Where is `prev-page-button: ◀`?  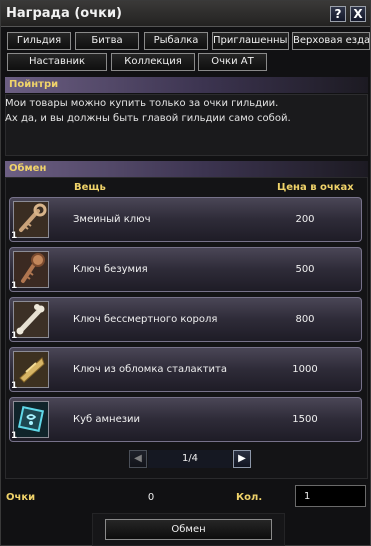 prev-page-button: ◀ is located at coordinates (138, 459).